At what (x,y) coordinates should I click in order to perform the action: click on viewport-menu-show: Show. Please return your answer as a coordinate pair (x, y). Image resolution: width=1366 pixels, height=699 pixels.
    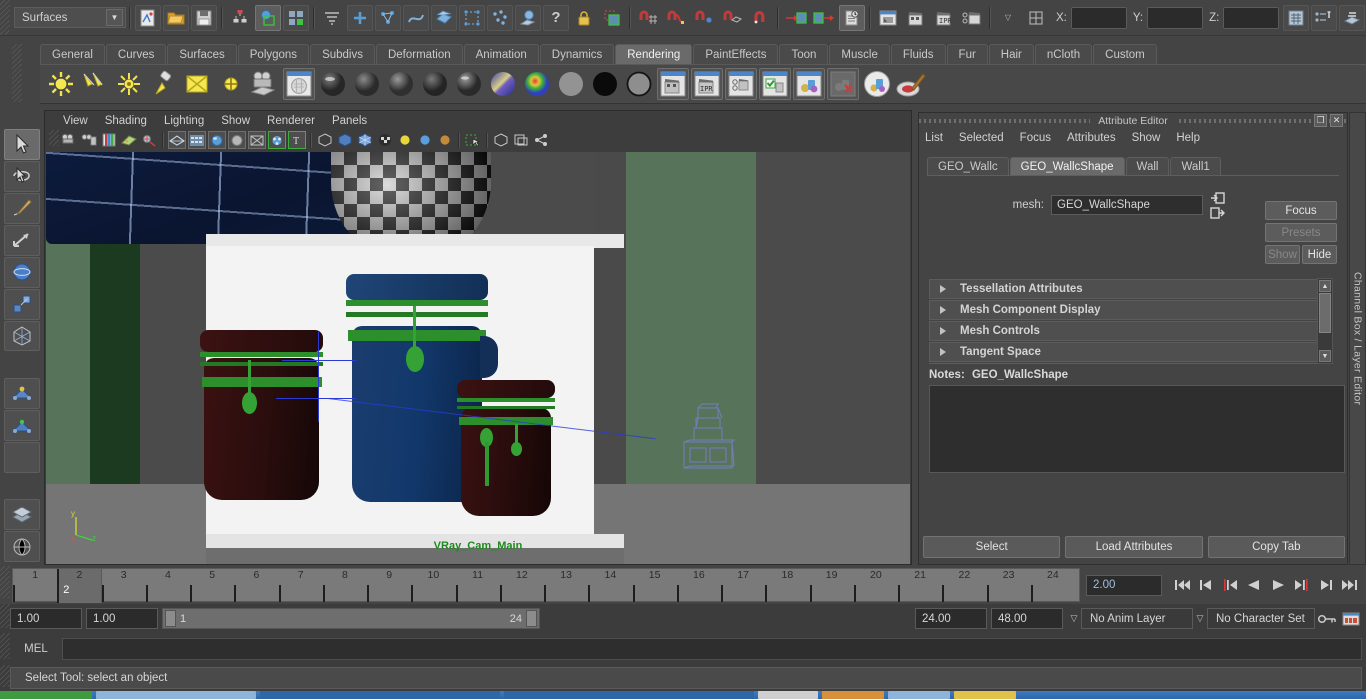
    Looking at the image, I should click on (235, 121).